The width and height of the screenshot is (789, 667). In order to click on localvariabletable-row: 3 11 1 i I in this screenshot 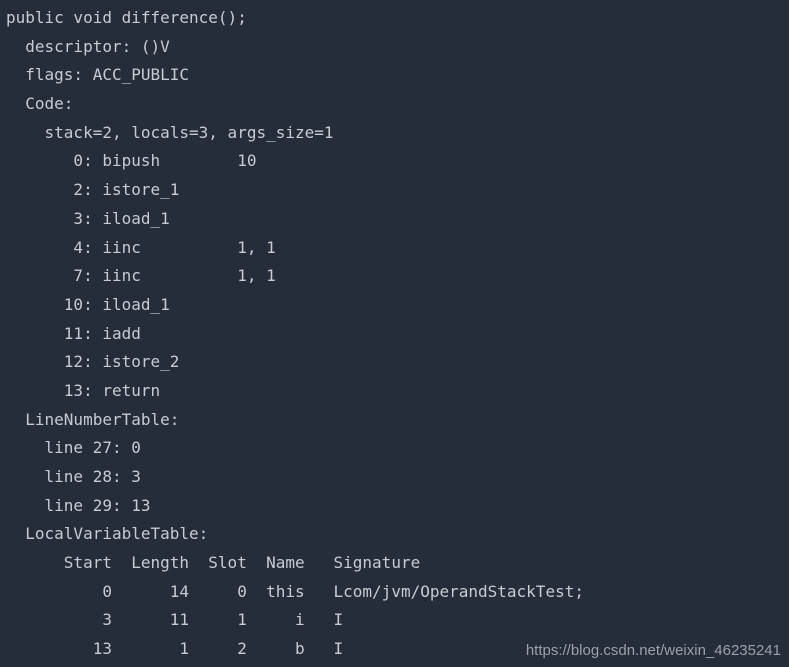, I will do `click(175, 620)`.